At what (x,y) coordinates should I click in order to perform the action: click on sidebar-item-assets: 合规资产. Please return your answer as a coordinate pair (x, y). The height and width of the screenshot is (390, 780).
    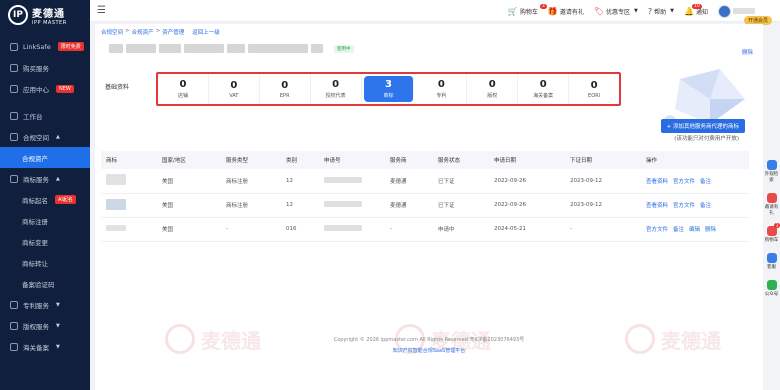
    Looking at the image, I should click on (45, 157).